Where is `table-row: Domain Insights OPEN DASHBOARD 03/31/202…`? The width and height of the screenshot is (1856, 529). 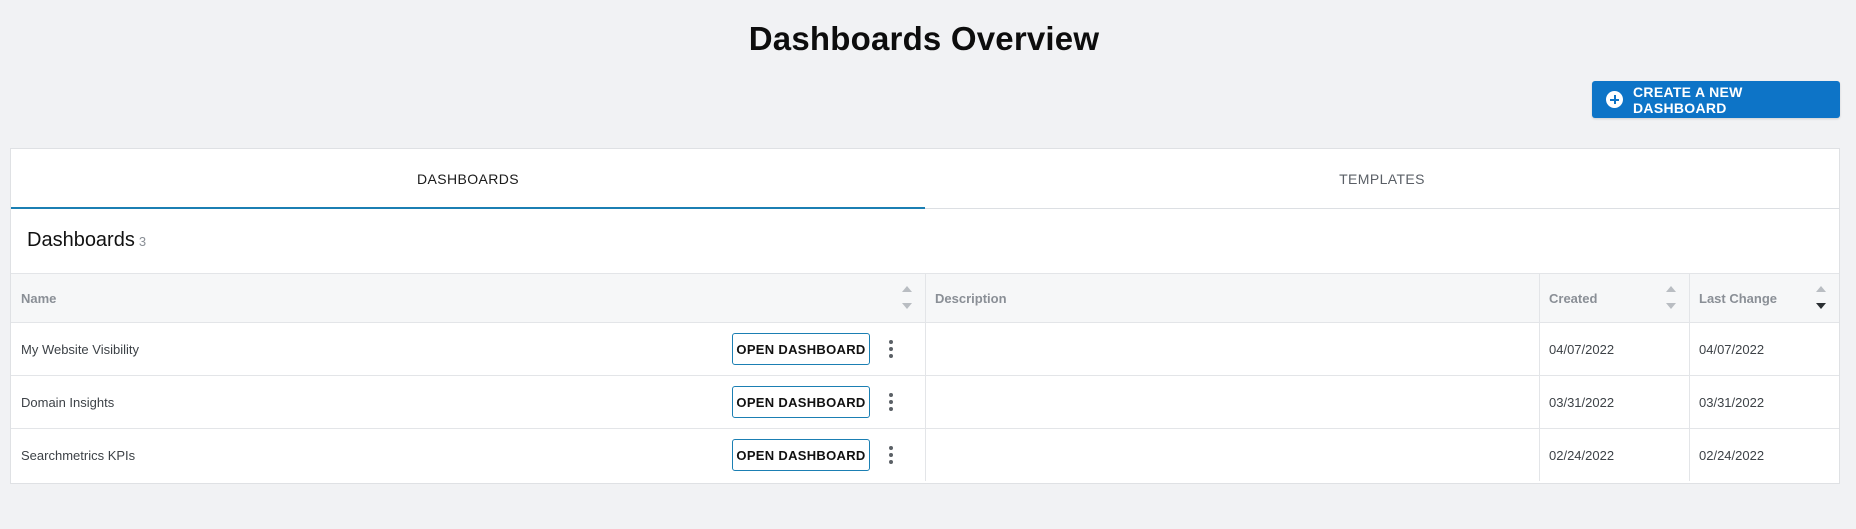 table-row: Domain Insights OPEN DASHBOARD 03/31/202… is located at coordinates (925, 402).